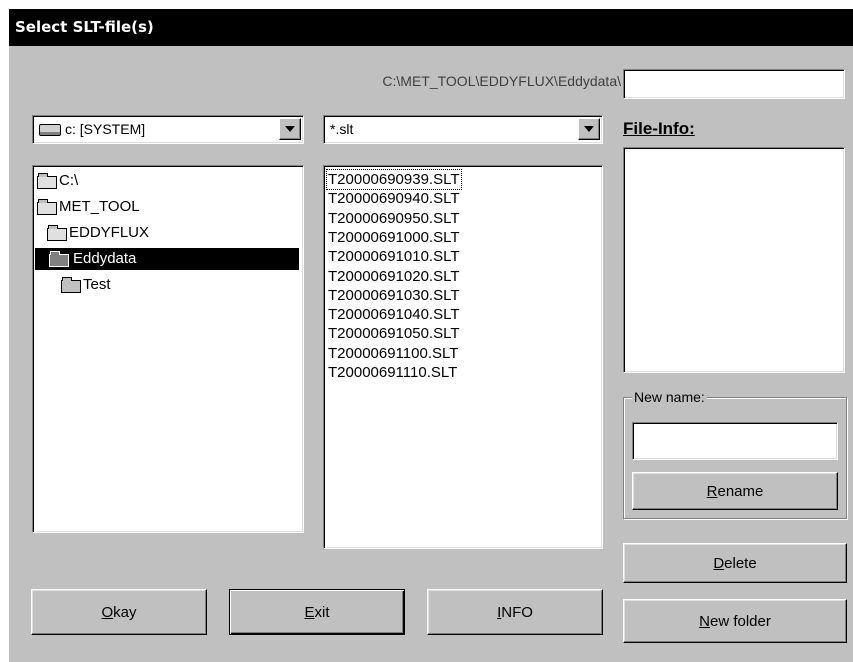  What do you see at coordinates (735, 621) in the screenshot?
I see `new-folder-button: New folder` at bounding box center [735, 621].